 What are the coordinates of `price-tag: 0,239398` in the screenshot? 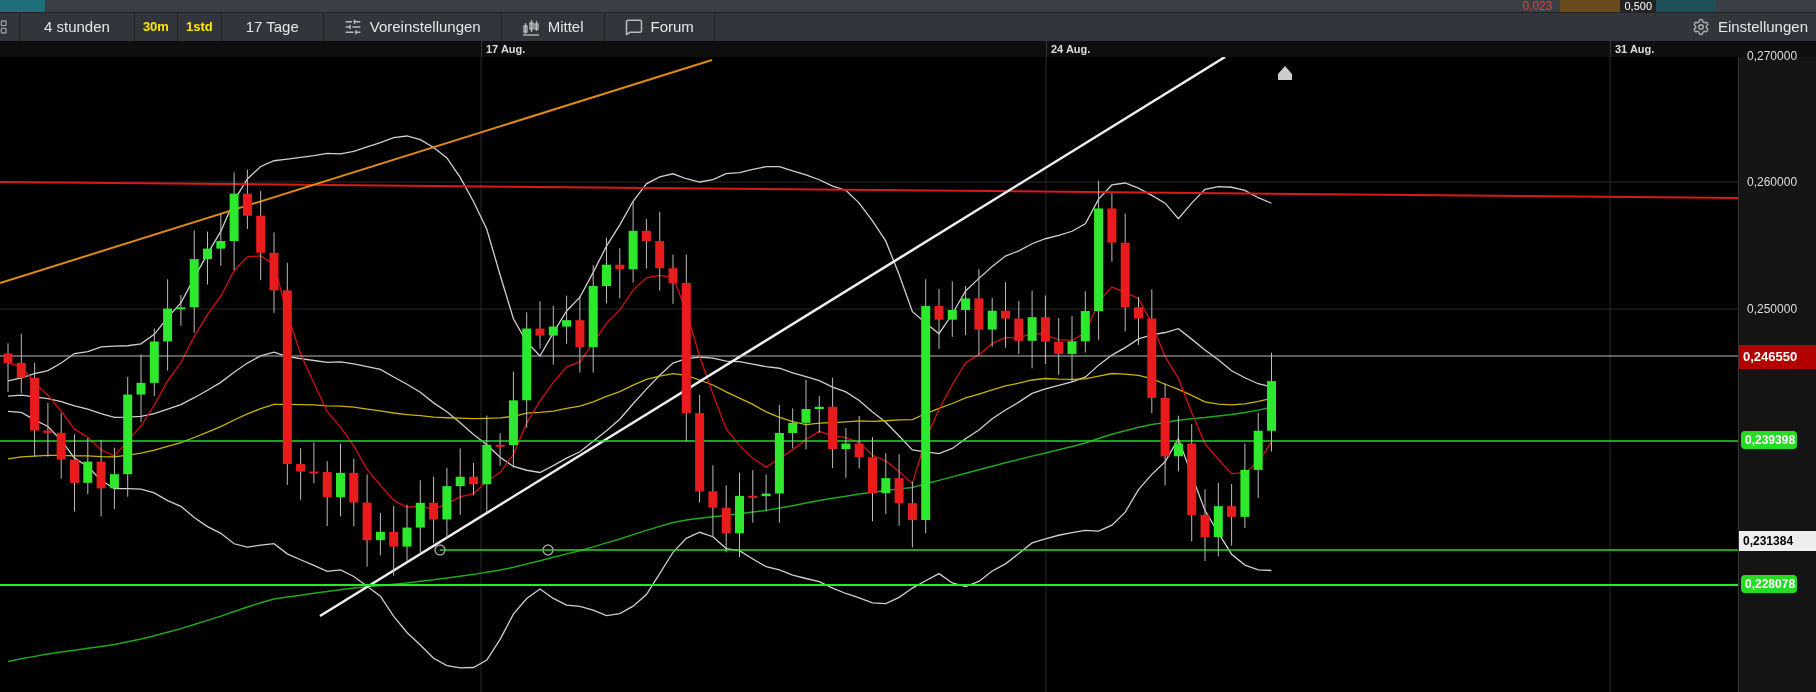 It's located at (1769, 440).